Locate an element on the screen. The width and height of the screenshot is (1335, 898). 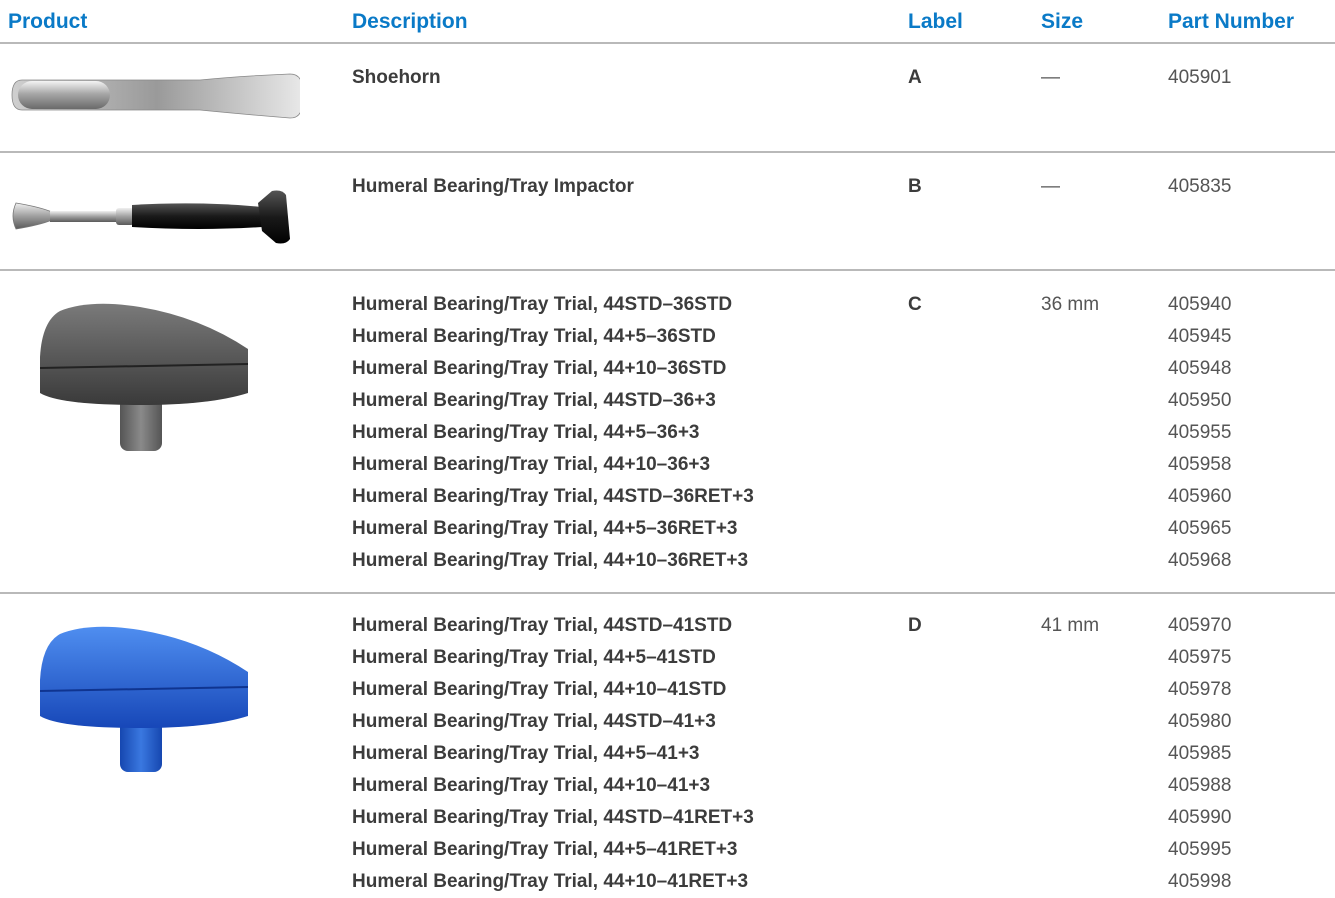
label-cell: C is located at coordinates (915, 304).